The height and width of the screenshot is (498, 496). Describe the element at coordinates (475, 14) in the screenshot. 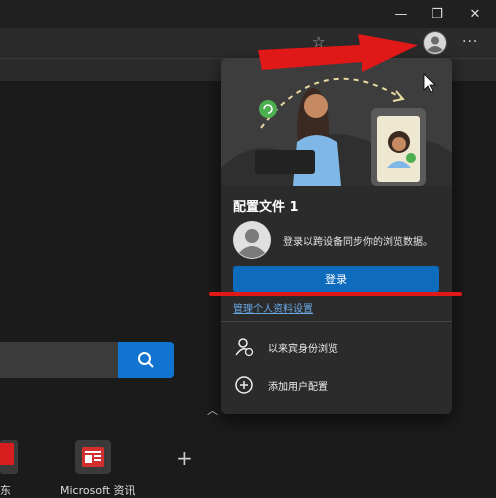

I see `close-button: ✕` at that location.